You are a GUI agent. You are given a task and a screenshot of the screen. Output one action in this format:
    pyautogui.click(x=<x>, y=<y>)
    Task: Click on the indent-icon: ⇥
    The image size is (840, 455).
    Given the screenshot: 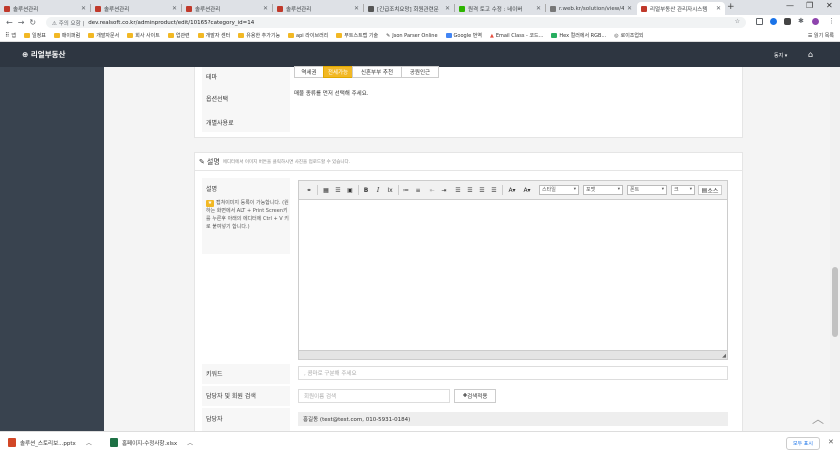 What is the action you would take?
    pyautogui.click(x=444, y=190)
    